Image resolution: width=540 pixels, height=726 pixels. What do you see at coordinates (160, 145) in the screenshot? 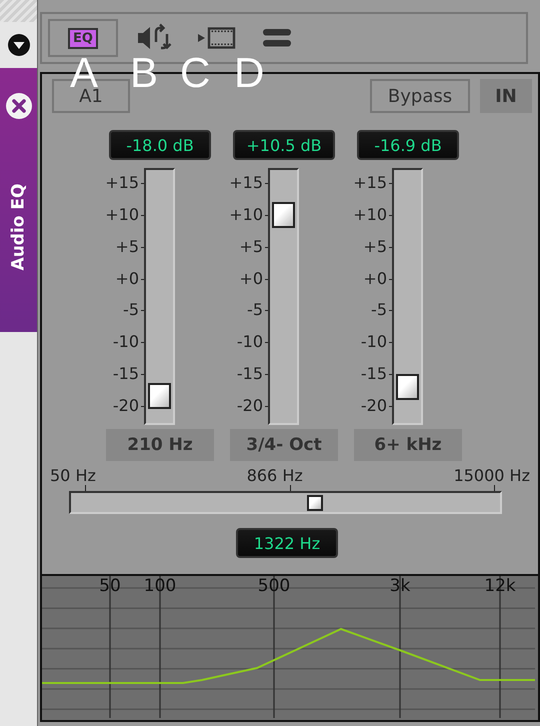
I see `gain-readout: -18.0 dB` at bounding box center [160, 145].